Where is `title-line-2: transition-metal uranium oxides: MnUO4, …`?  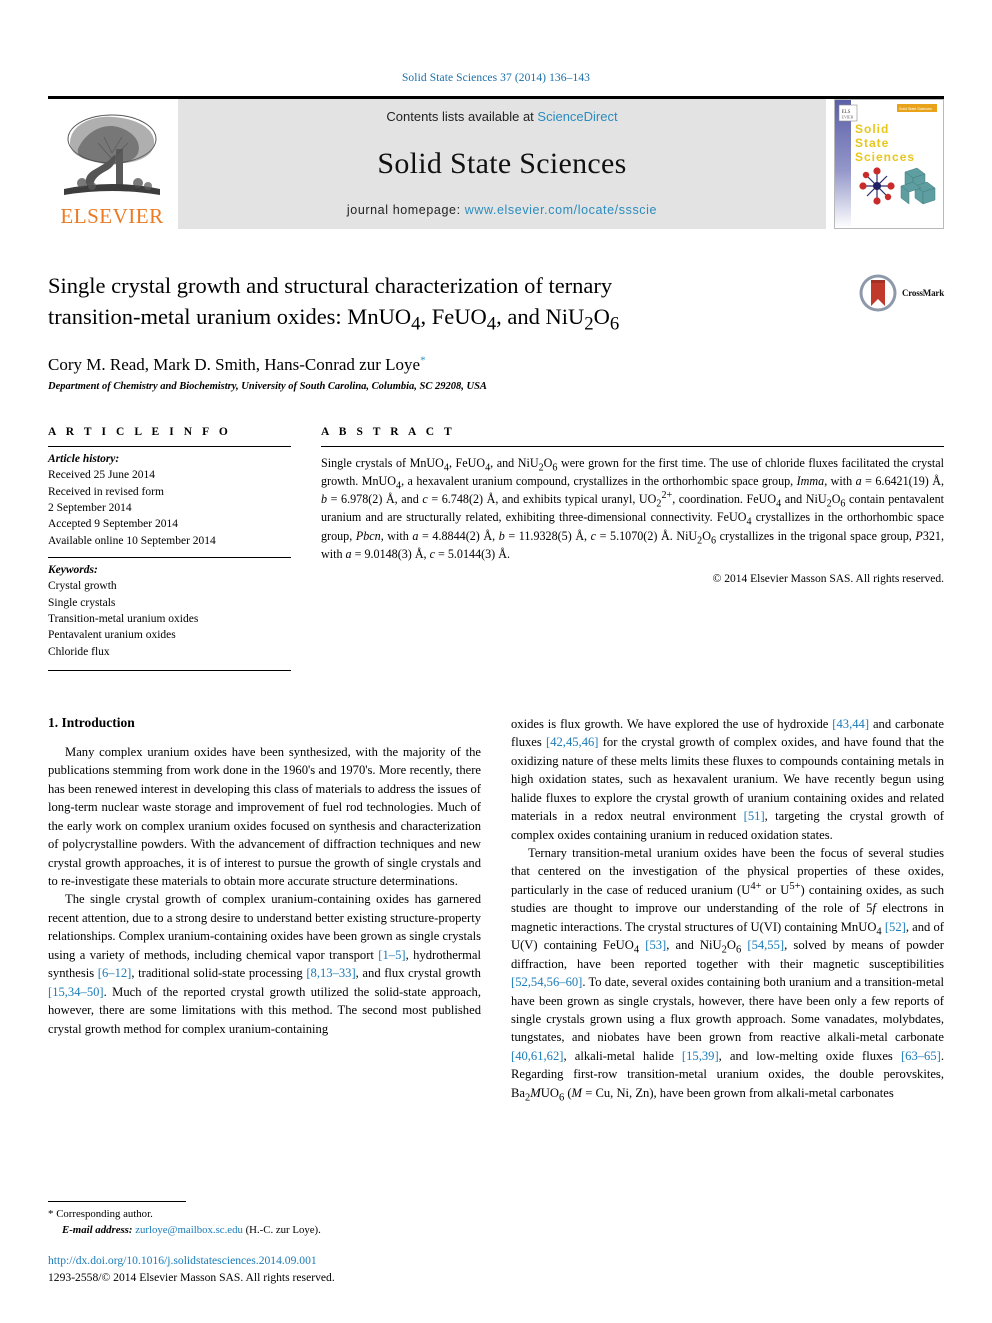 title-line-2: transition-metal uranium oxides: MnUO4, … is located at coordinates (334, 319).